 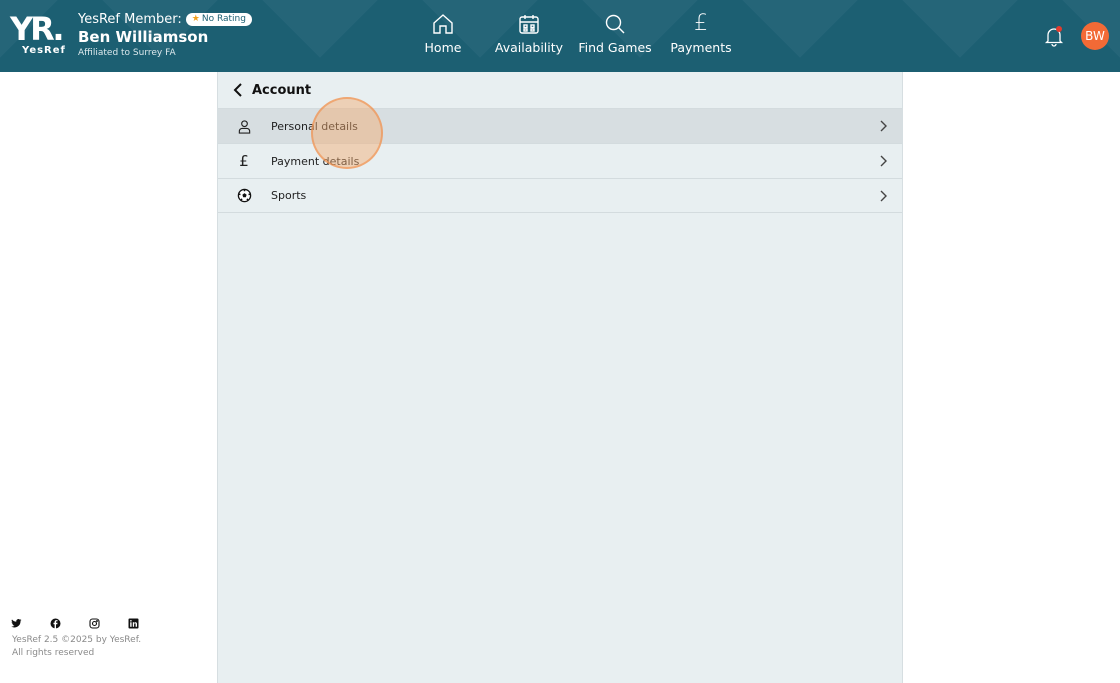 I want to click on nav-home: Home, so click(x=443, y=33).